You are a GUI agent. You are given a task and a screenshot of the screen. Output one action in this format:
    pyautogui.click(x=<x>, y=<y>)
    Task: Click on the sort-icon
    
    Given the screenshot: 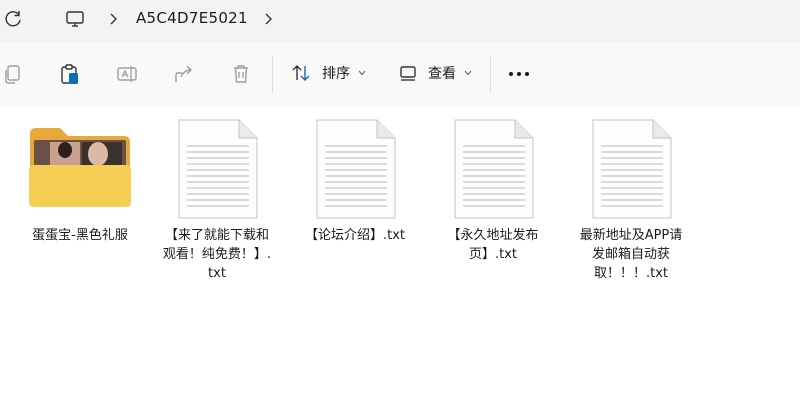 What is the action you would take?
    pyautogui.click(x=301, y=73)
    